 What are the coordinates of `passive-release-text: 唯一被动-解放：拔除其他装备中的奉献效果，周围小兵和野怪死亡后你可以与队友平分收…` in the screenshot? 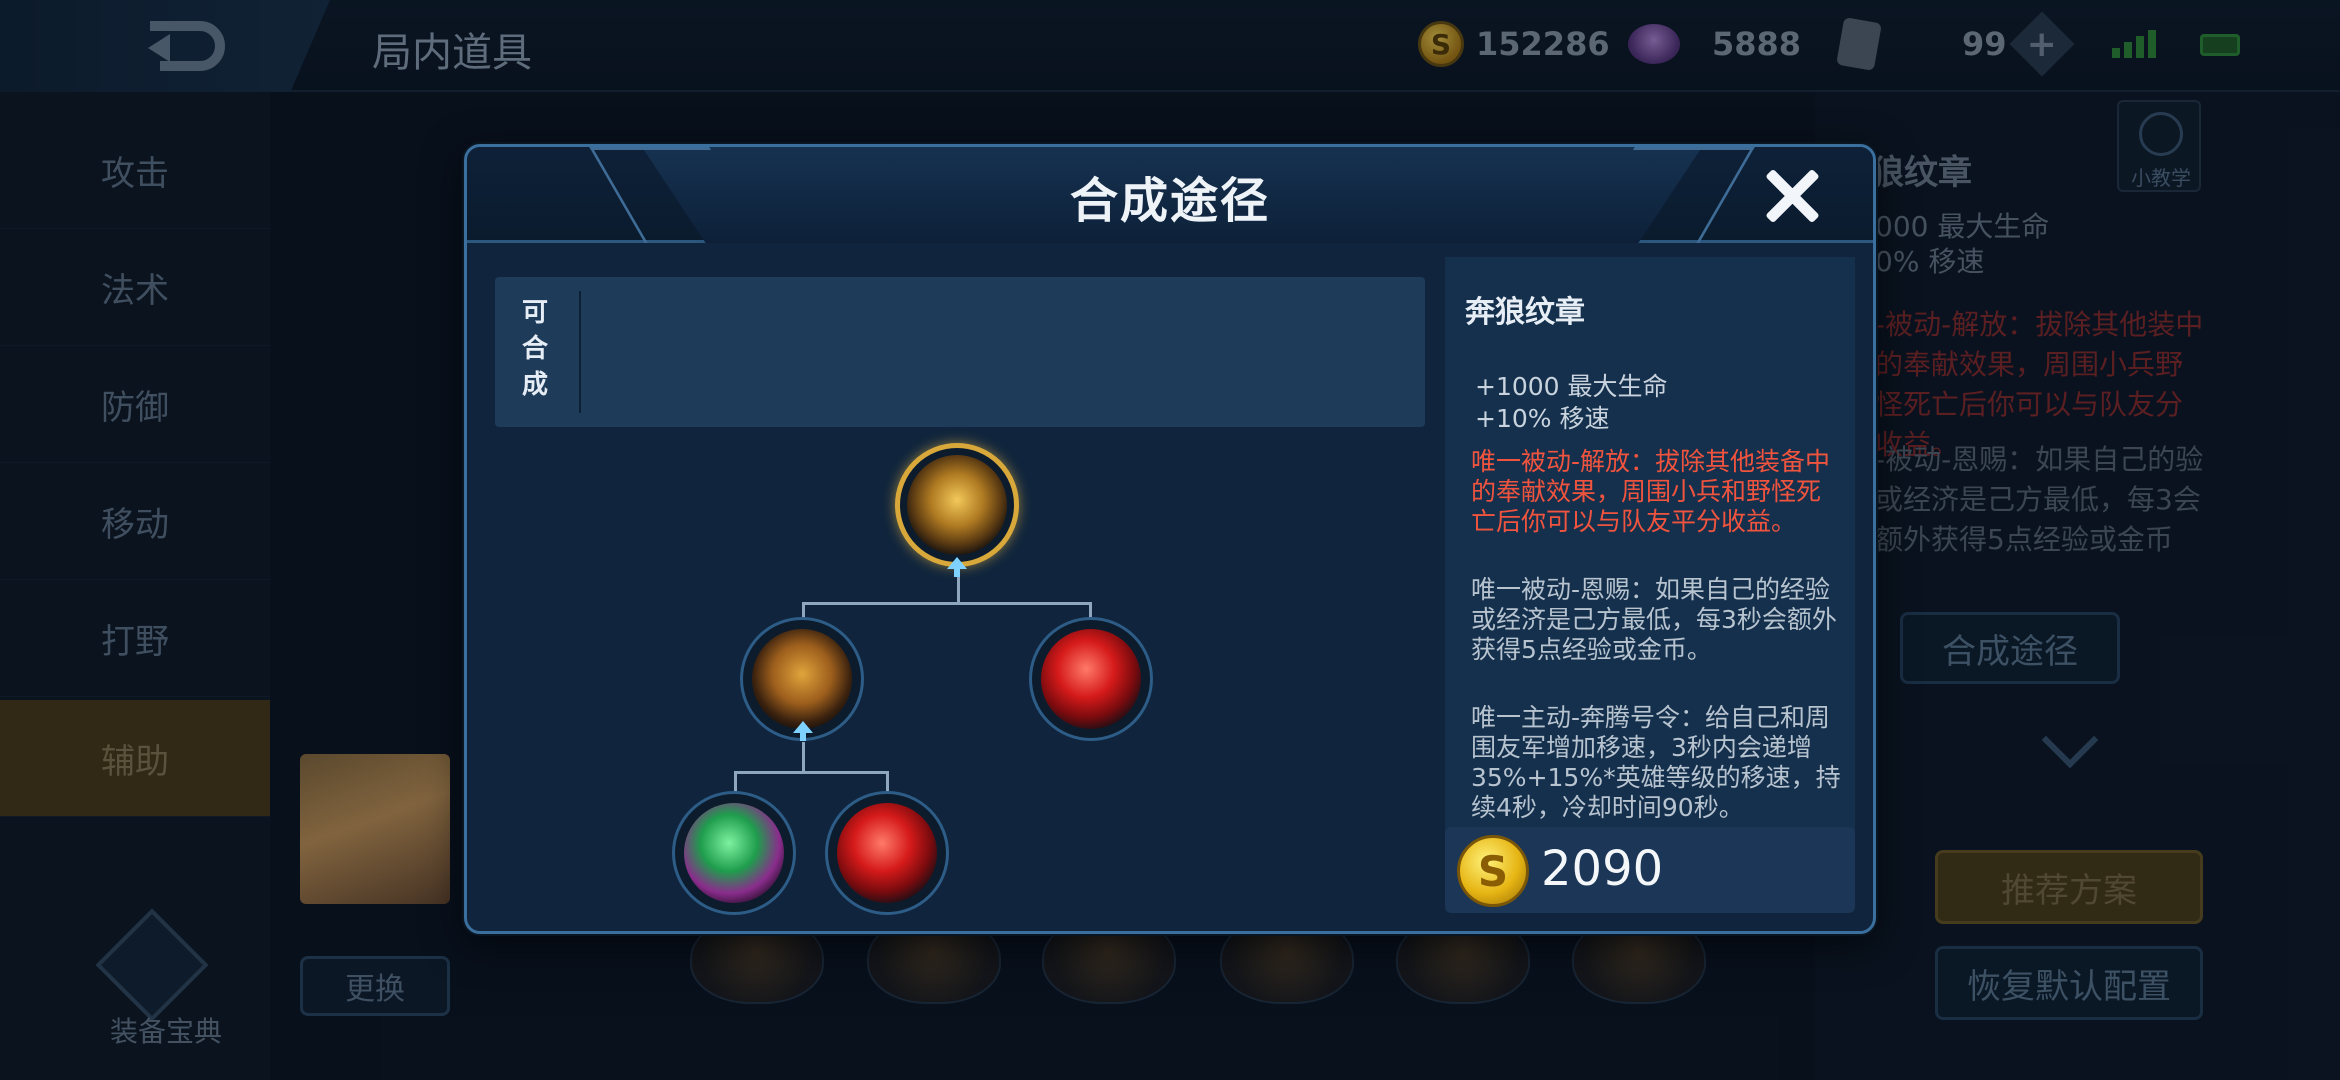 It's located at (1651, 491).